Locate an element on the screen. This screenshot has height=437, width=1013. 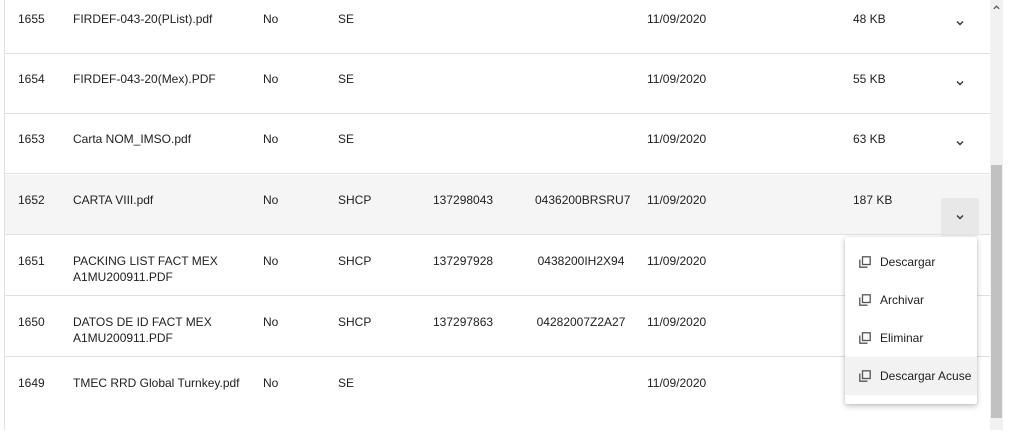
cell-size: 55 KB is located at coordinates (869, 79).